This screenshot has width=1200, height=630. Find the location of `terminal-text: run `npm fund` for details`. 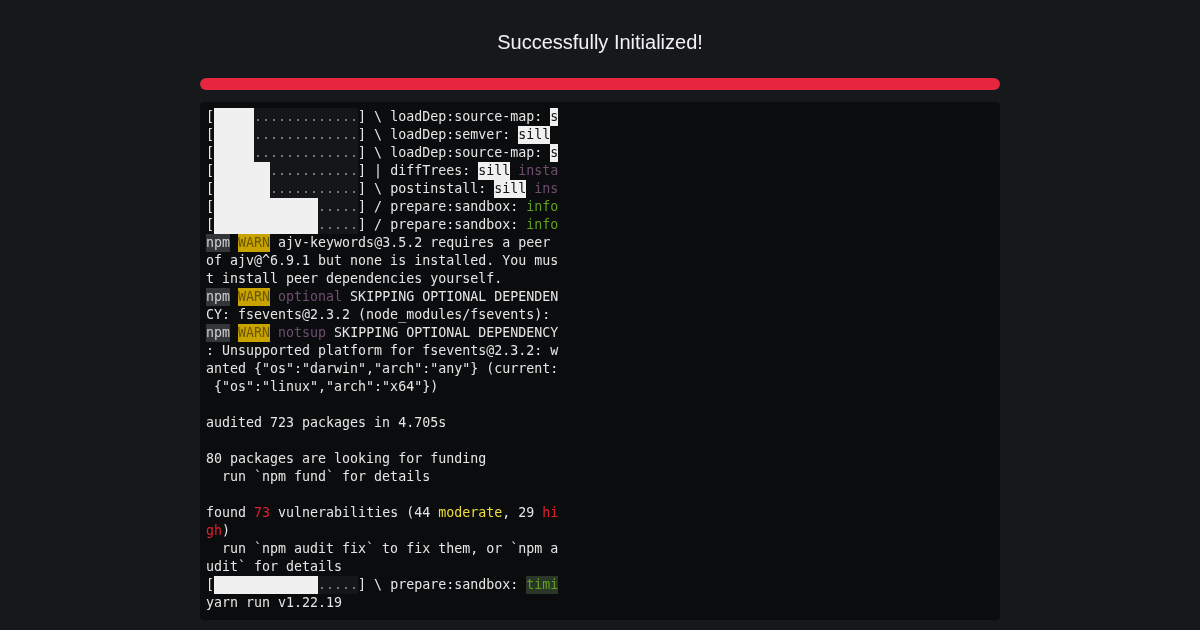

terminal-text: run `npm fund` for details is located at coordinates (326, 477).